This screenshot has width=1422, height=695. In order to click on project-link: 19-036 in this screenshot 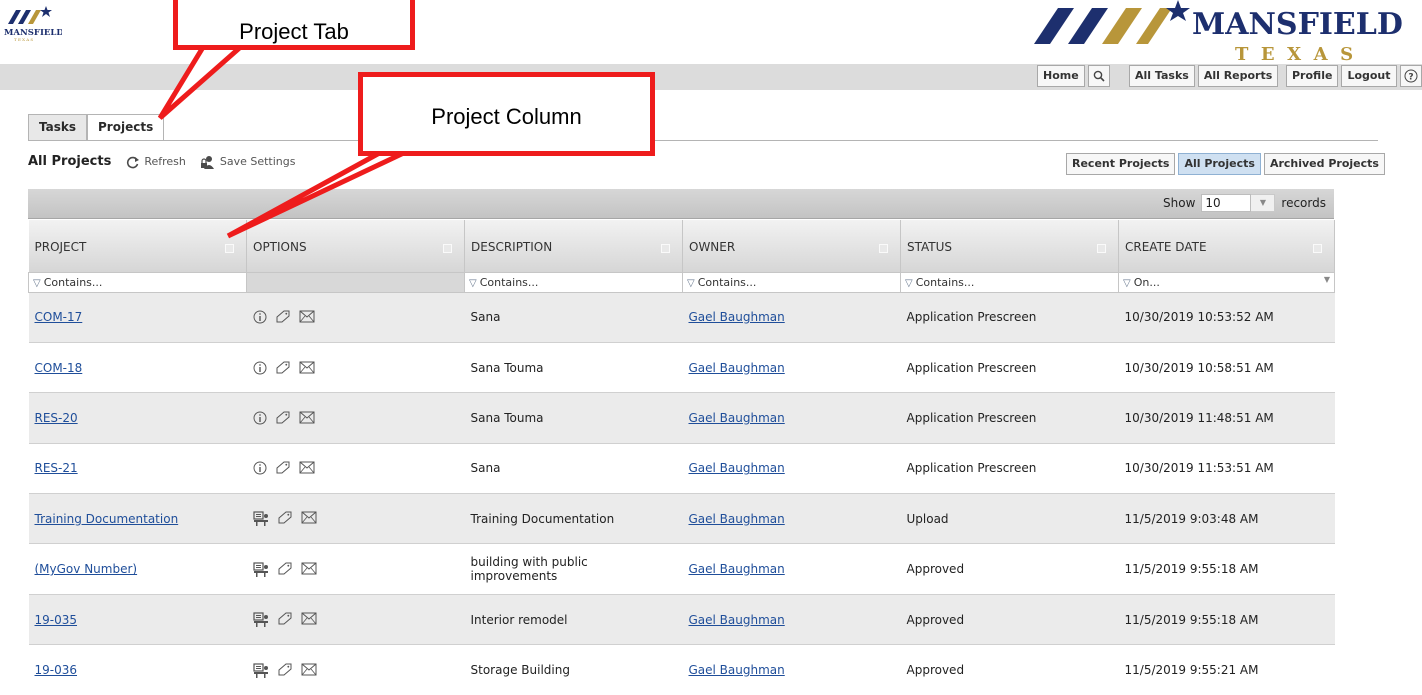, I will do `click(56, 670)`.